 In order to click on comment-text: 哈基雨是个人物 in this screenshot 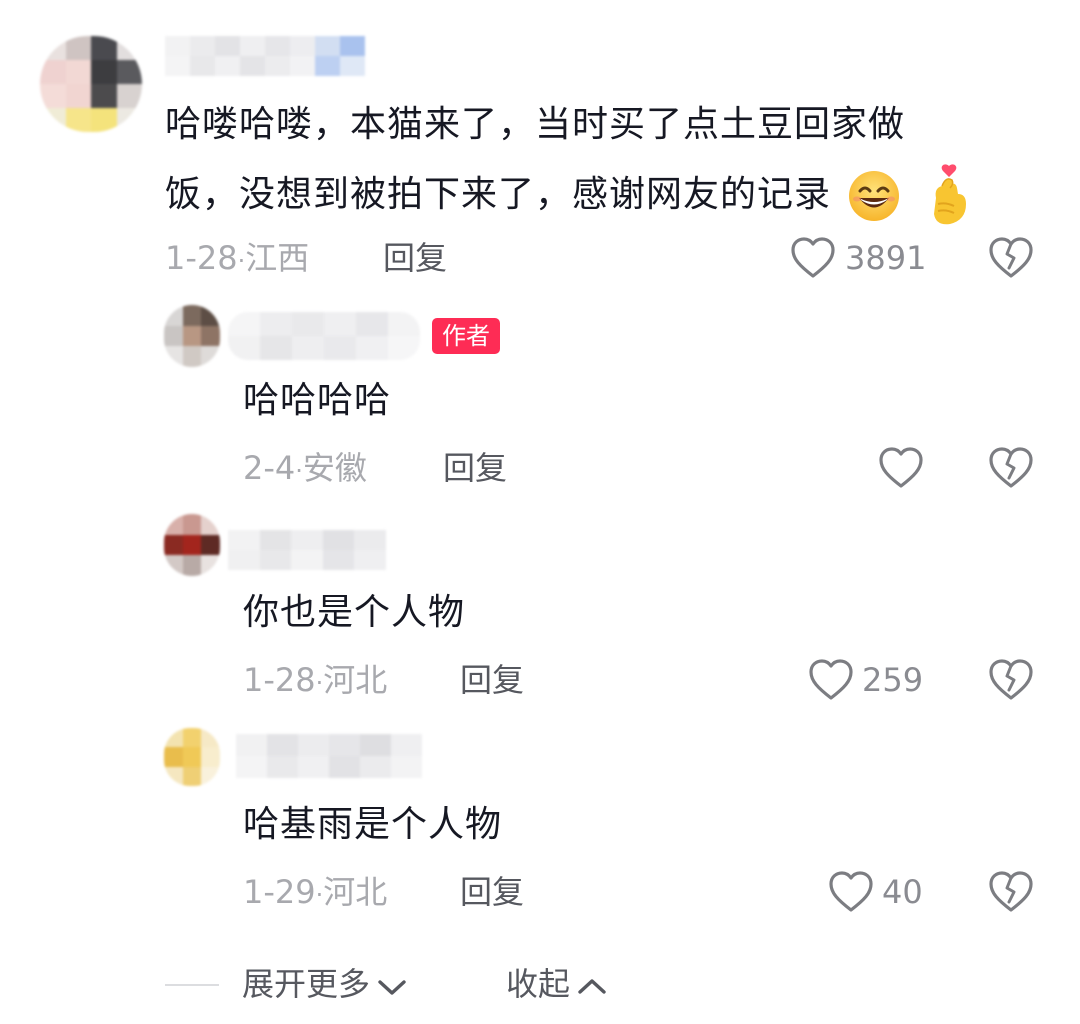, I will do `click(373, 824)`.